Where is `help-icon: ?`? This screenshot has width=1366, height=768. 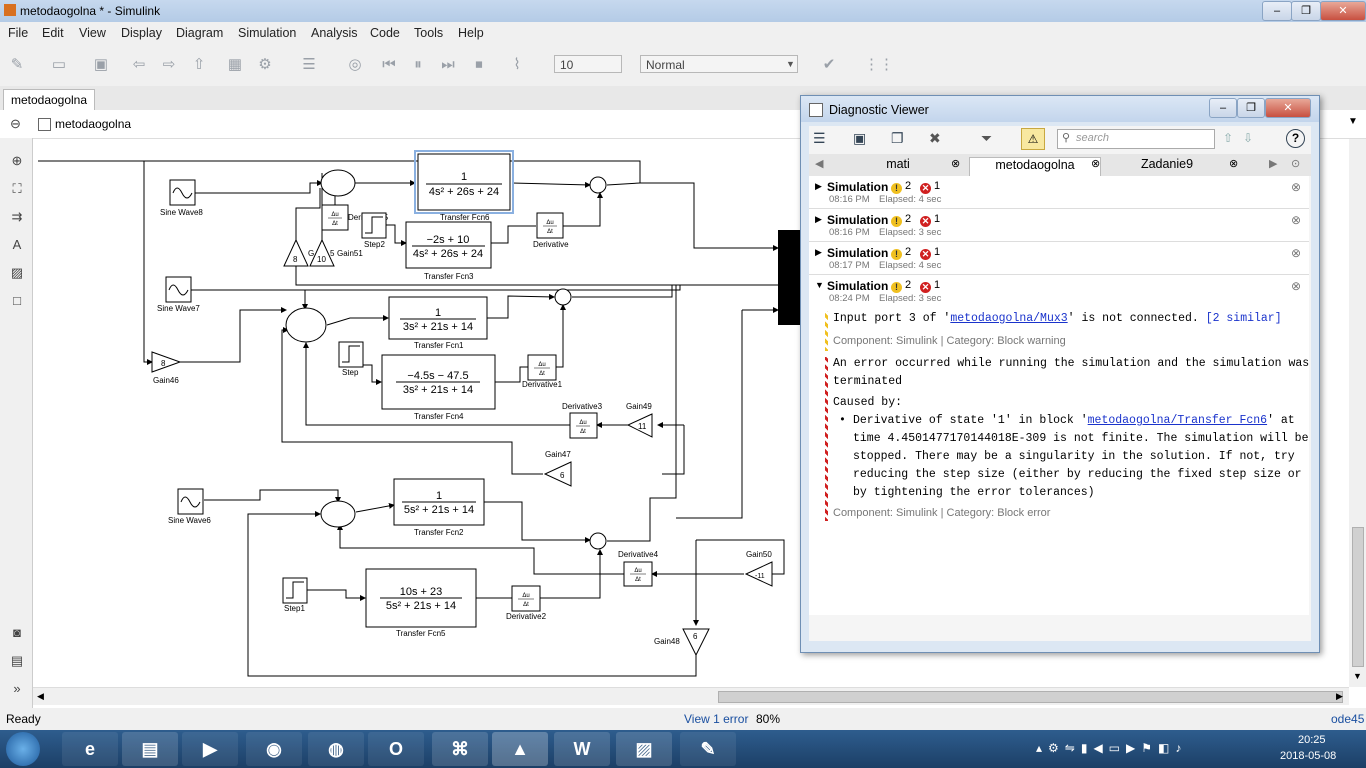
help-icon: ? is located at coordinates (1295, 138).